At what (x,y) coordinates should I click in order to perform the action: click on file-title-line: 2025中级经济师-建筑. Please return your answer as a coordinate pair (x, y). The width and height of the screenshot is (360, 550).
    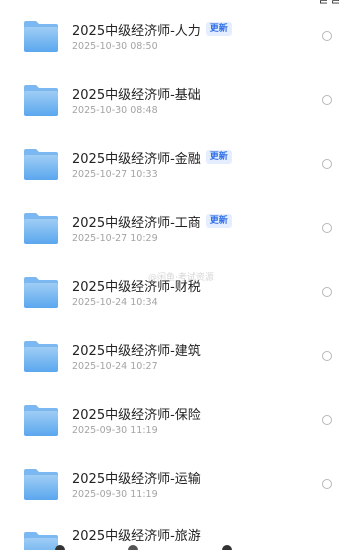
    Looking at the image, I should click on (136, 349).